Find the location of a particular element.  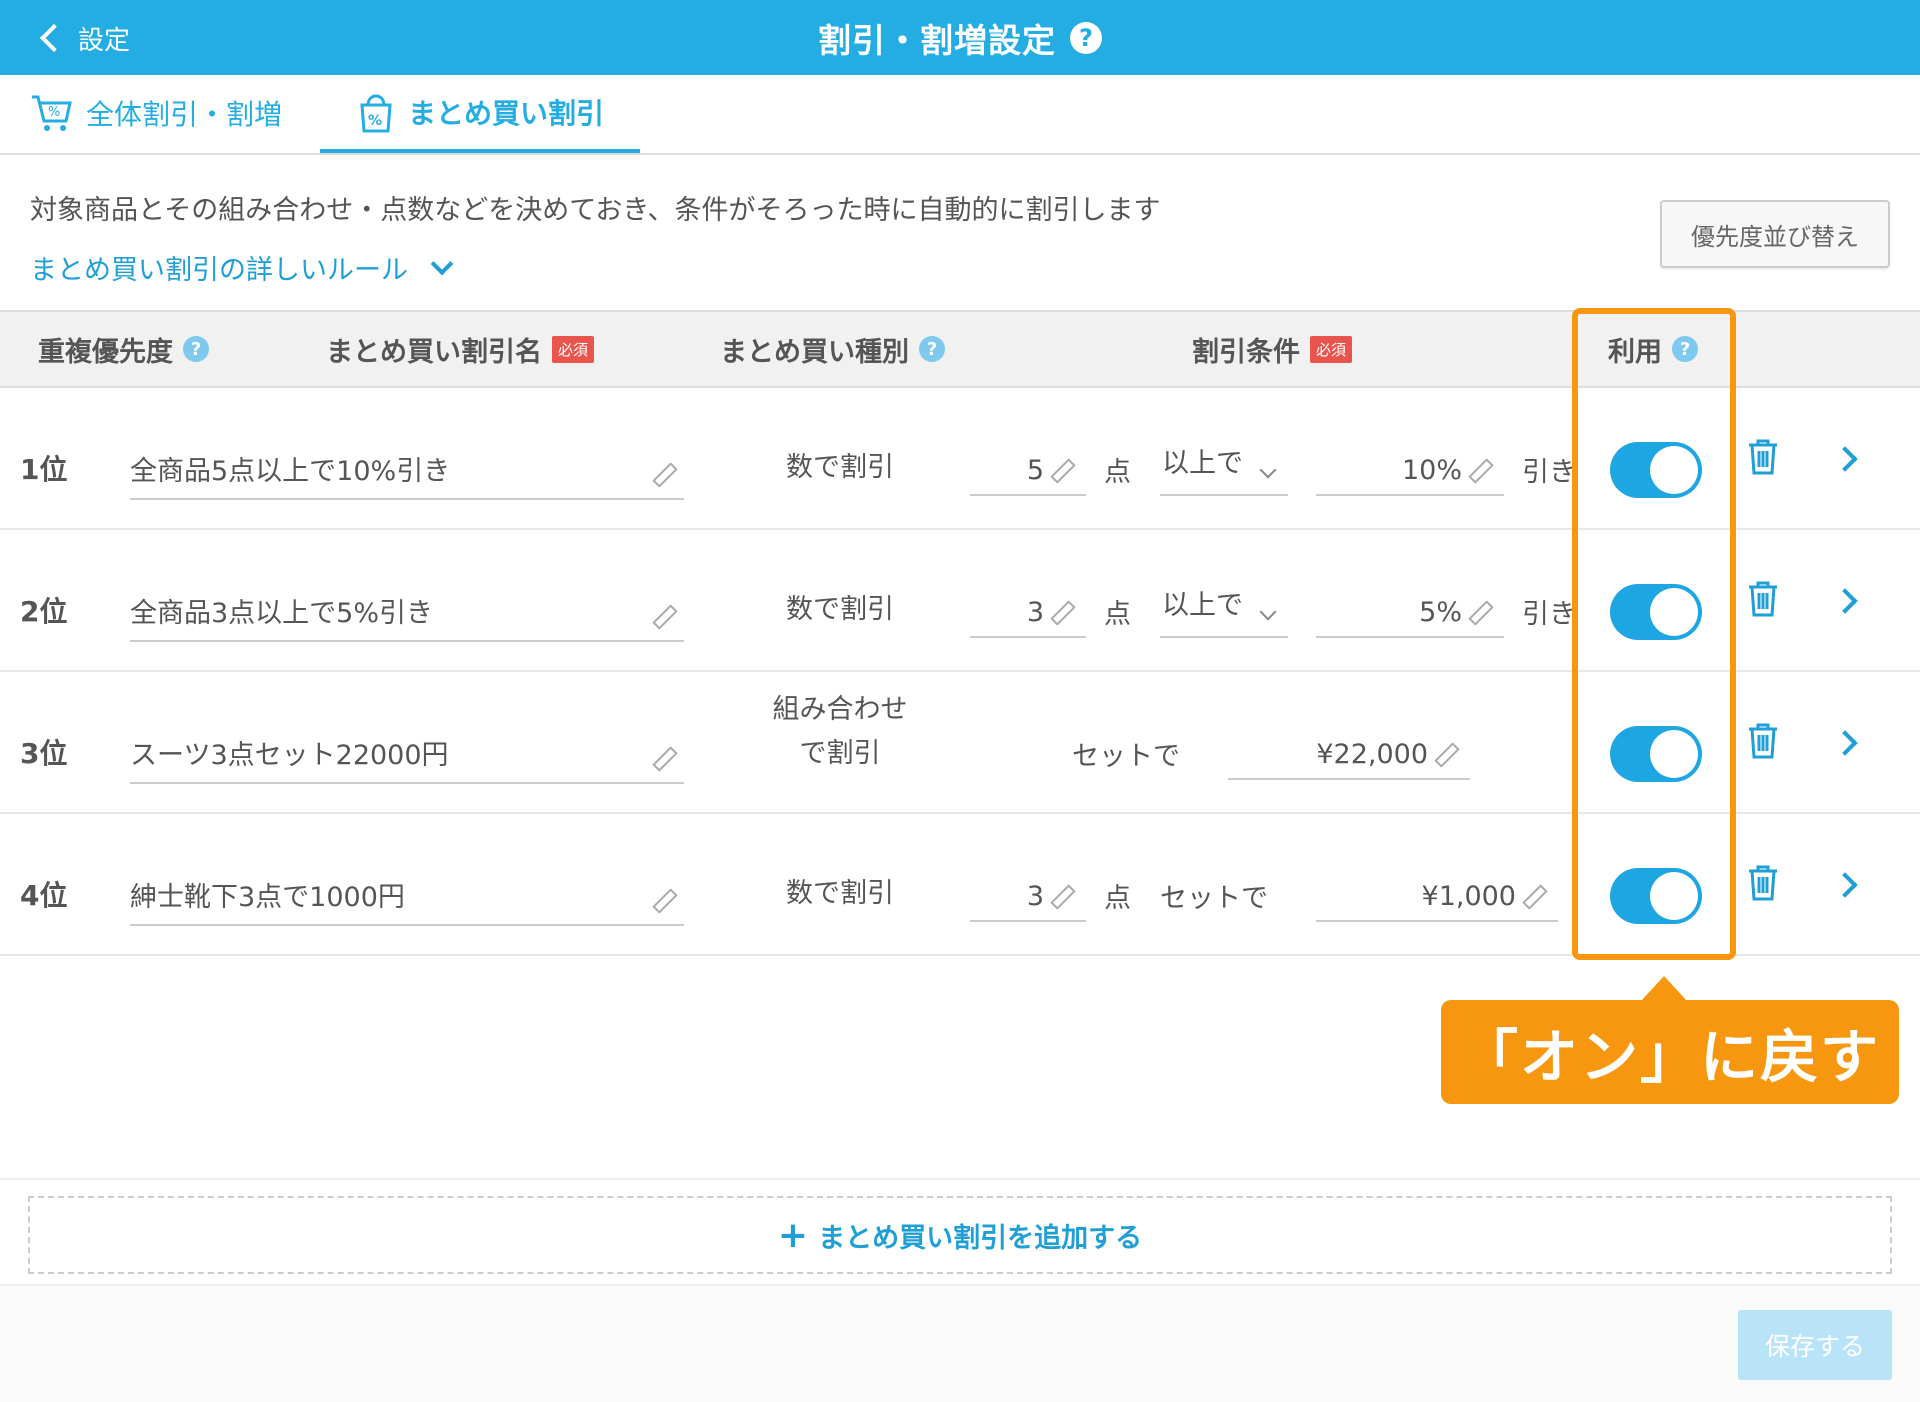

col-condition: 割引条件 必須 is located at coordinates (1272, 349).